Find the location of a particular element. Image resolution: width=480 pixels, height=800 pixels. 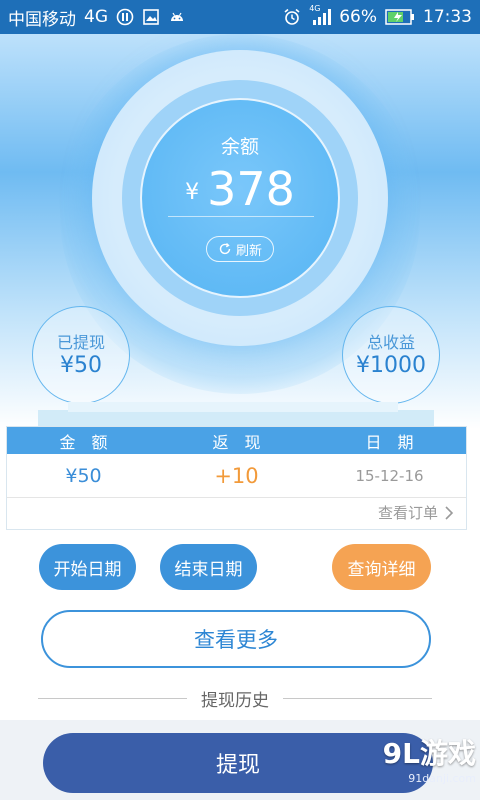

withdraw-history-label: 提现历史 is located at coordinates (235, 700).